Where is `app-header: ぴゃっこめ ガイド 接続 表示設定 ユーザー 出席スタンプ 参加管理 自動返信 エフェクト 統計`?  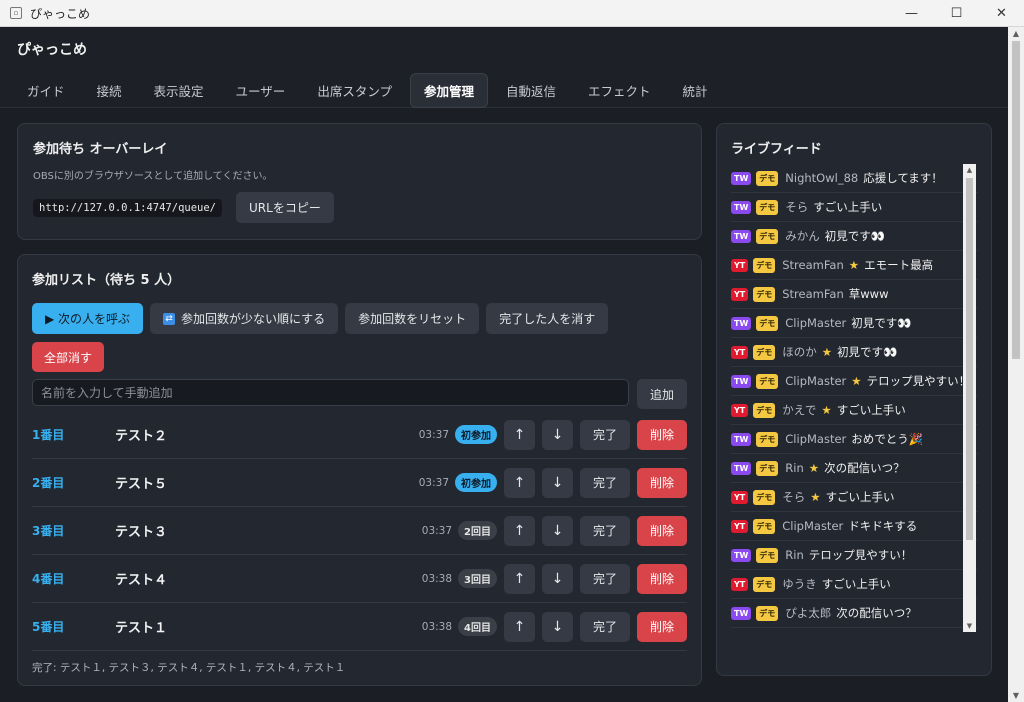
app-header: ぴゃっこめ ガイド 接続 表示設定 ユーザー 出席スタンプ 参加管理 自動返信 エフェクト 統計 is located at coordinates (504, 67).